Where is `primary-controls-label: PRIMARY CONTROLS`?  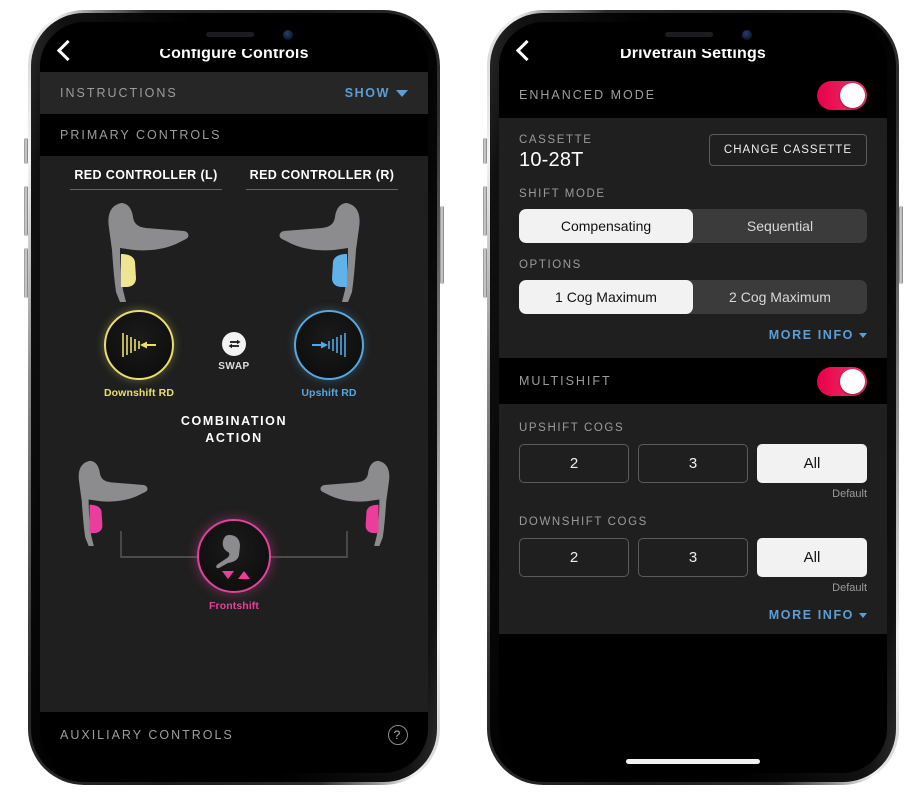 primary-controls-label: PRIMARY CONTROLS is located at coordinates (141, 135).